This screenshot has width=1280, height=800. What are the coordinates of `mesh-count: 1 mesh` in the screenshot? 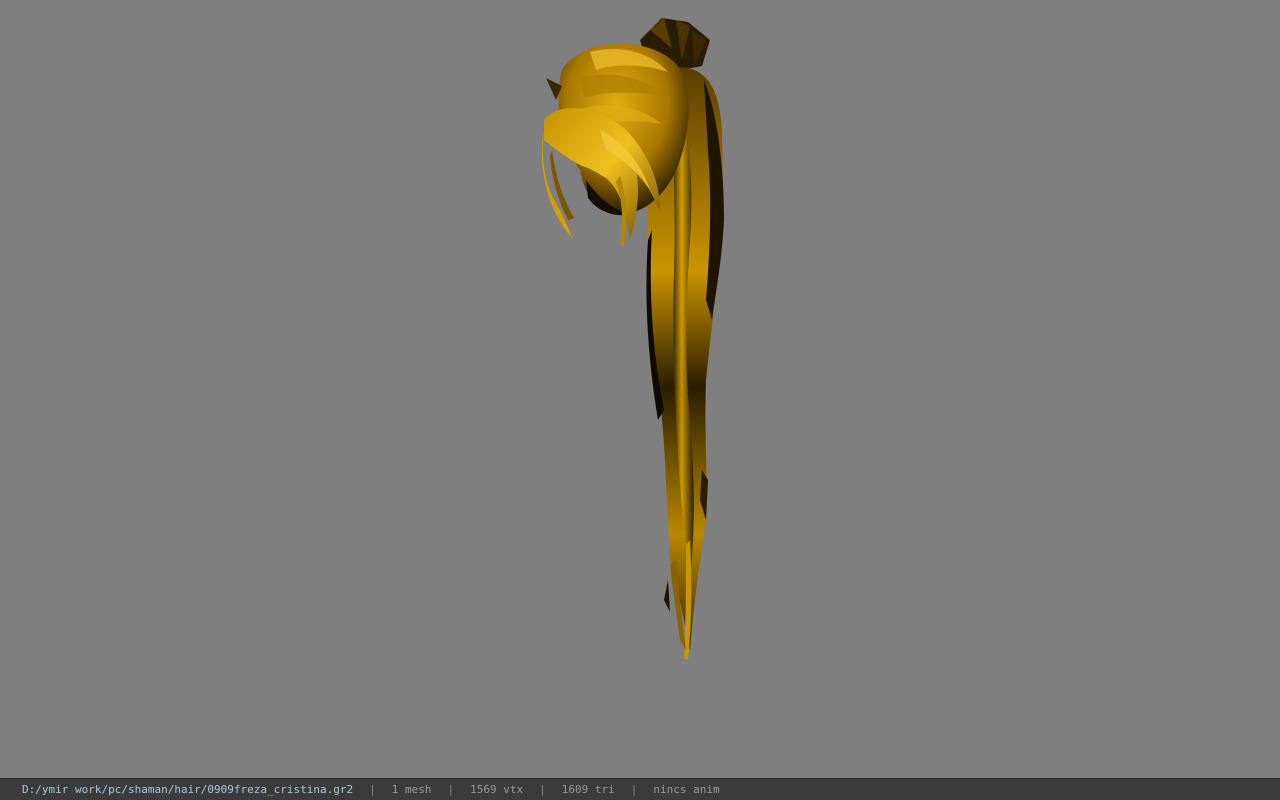 It's located at (411, 789).